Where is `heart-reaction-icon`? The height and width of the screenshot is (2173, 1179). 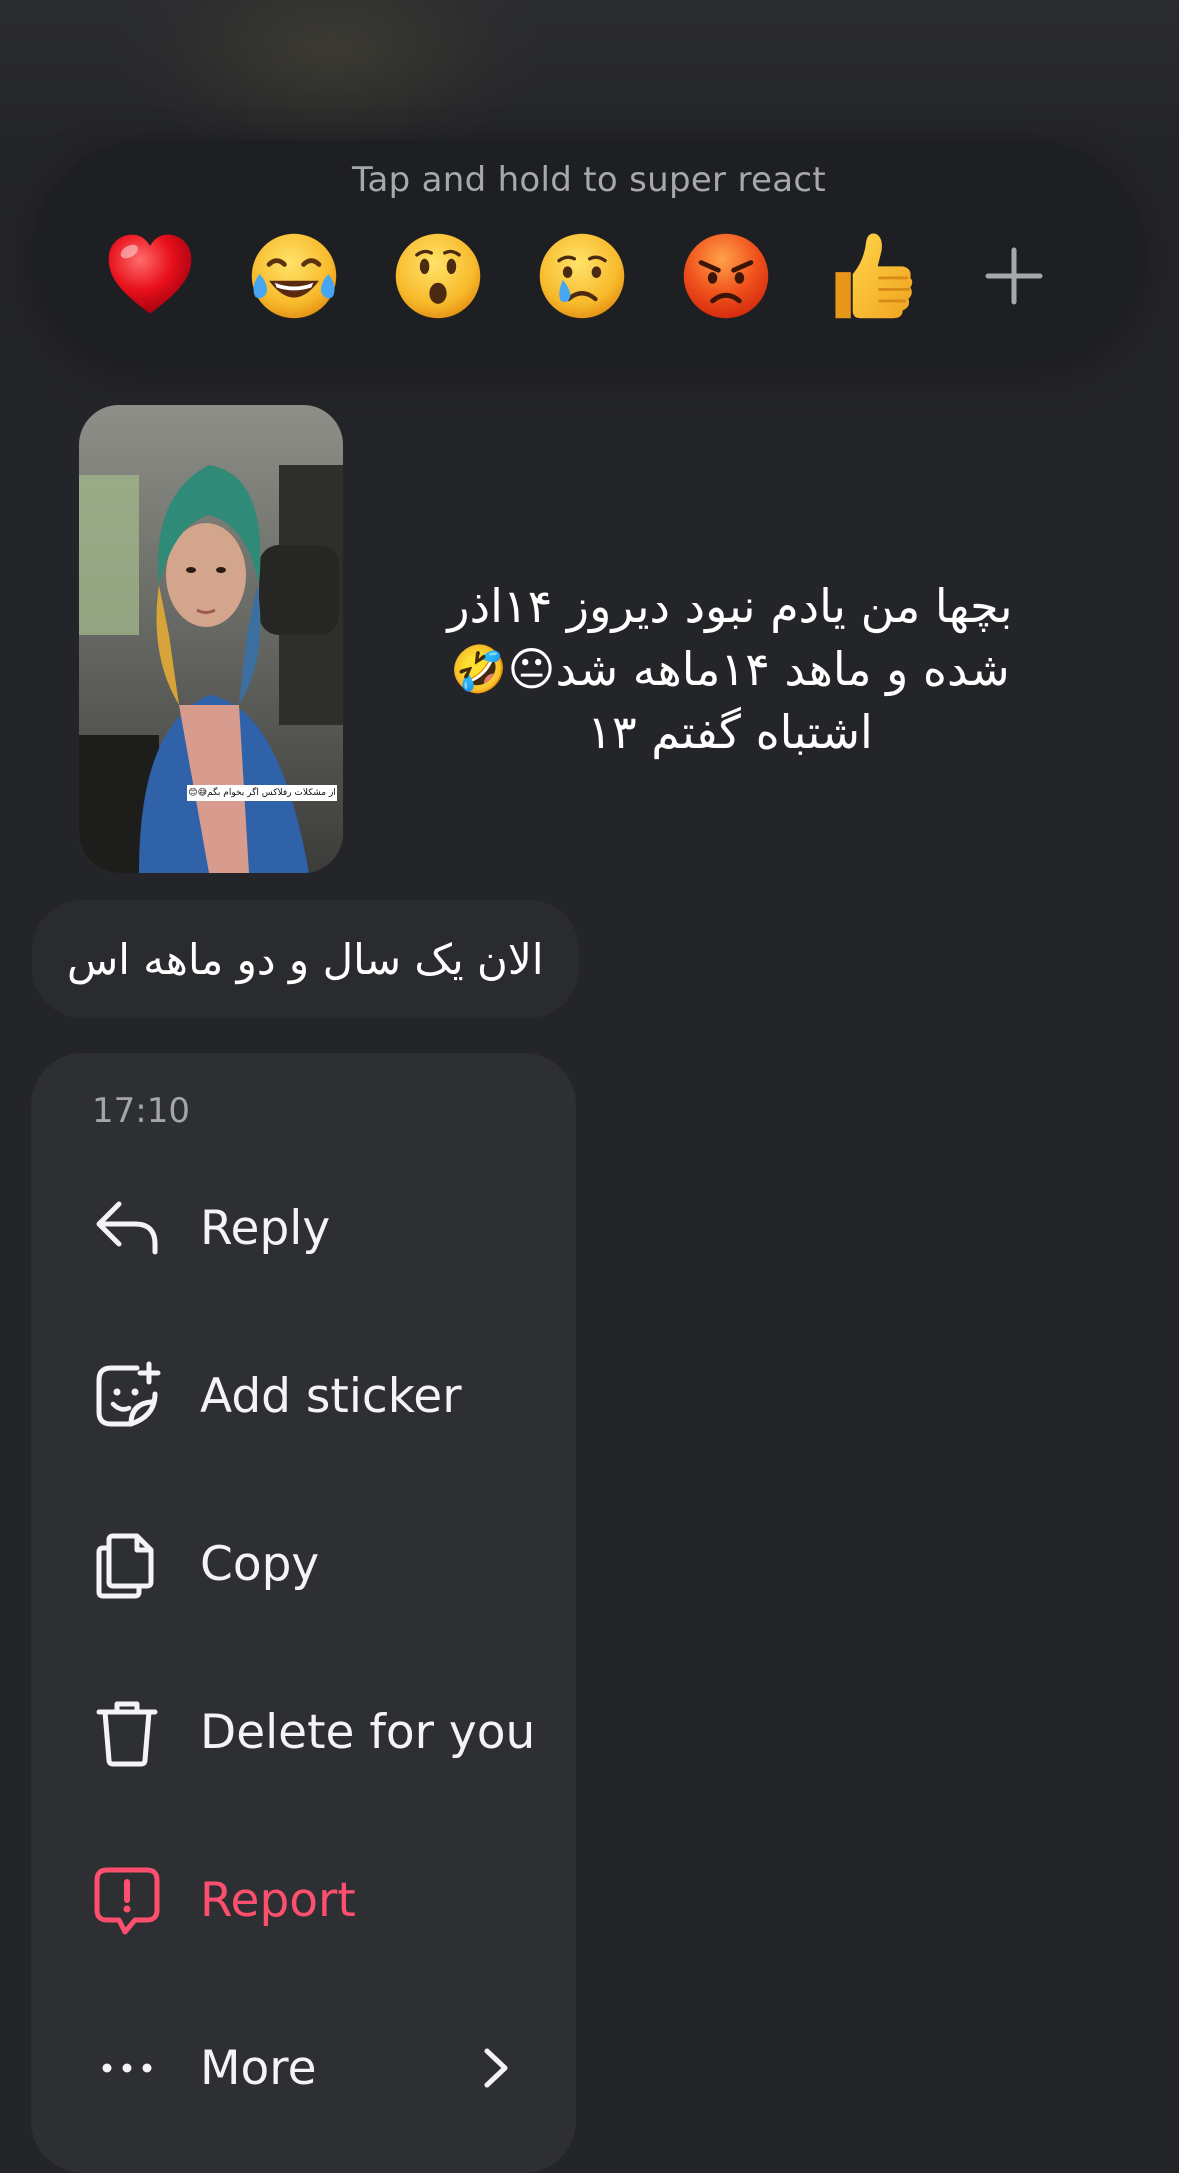 heart-reaction-icon is located at coordinates (150, 276).